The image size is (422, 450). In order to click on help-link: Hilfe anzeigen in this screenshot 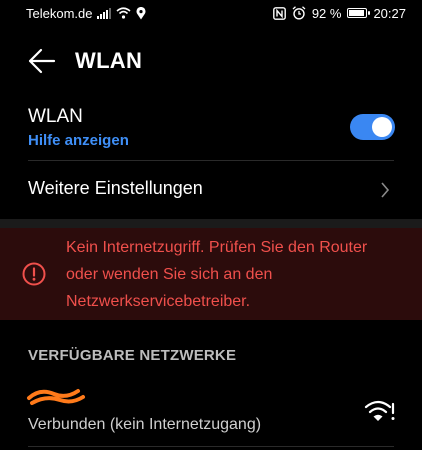, I will do `click(78, 140)`.